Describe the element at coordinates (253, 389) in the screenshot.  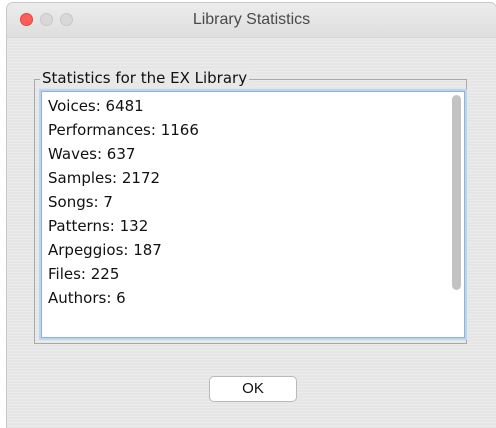
I see `ok-button: OK` at that location.